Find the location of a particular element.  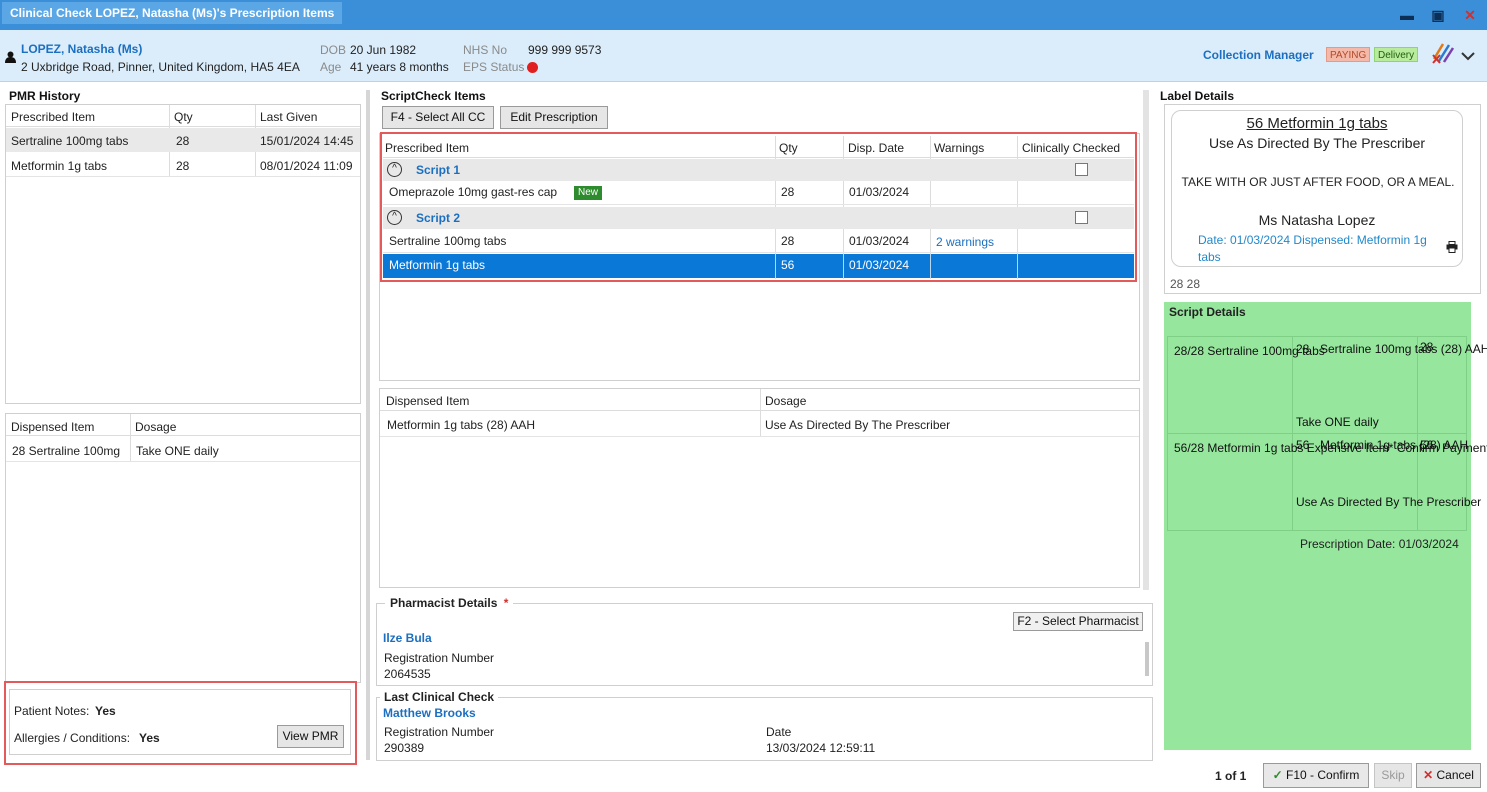

required-marker: * is located at coordinates (506, 603).